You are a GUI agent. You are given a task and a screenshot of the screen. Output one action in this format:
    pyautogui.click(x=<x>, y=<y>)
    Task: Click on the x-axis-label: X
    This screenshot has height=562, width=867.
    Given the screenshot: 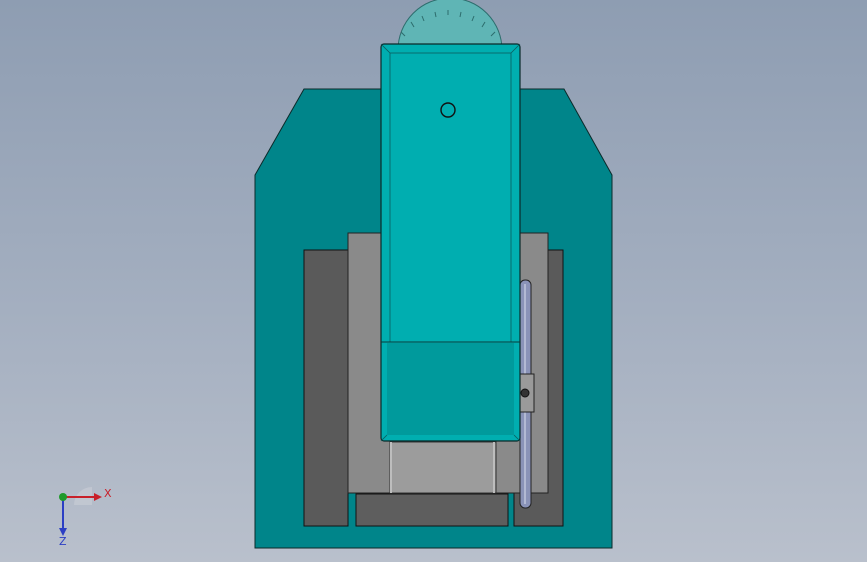 What is the action you would take?
    pyautogui.click(x=108, y=493)
    